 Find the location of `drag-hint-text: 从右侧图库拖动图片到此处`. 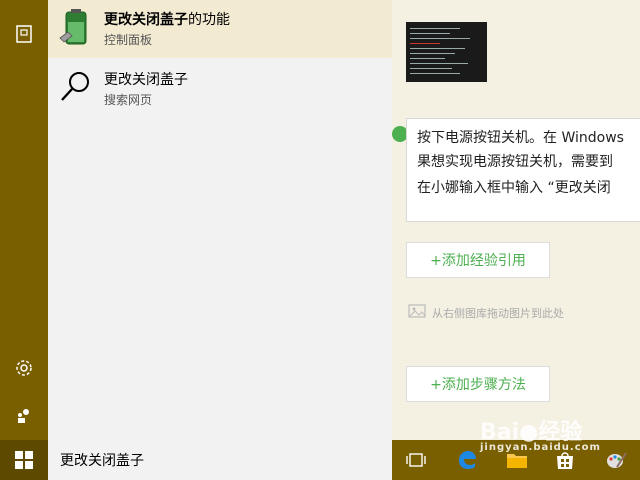

drag-hint-text: 从右侧图库拖动图片到此处 is located at coordinates (498, 313).